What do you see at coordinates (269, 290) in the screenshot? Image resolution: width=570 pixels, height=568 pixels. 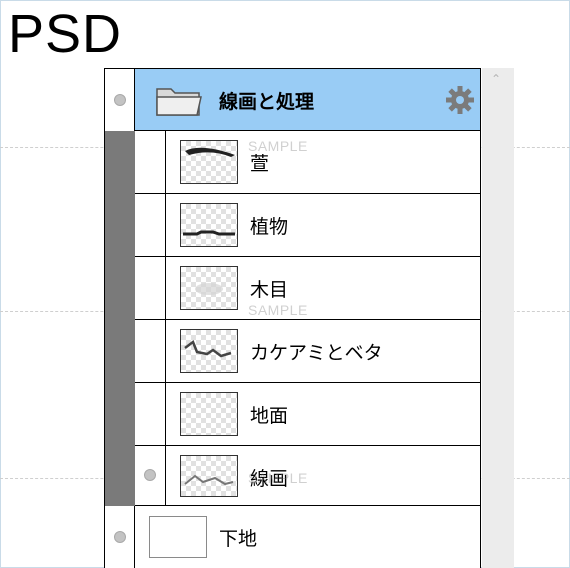 I see `layer-label: 木目` at bounding box center [269, 290].